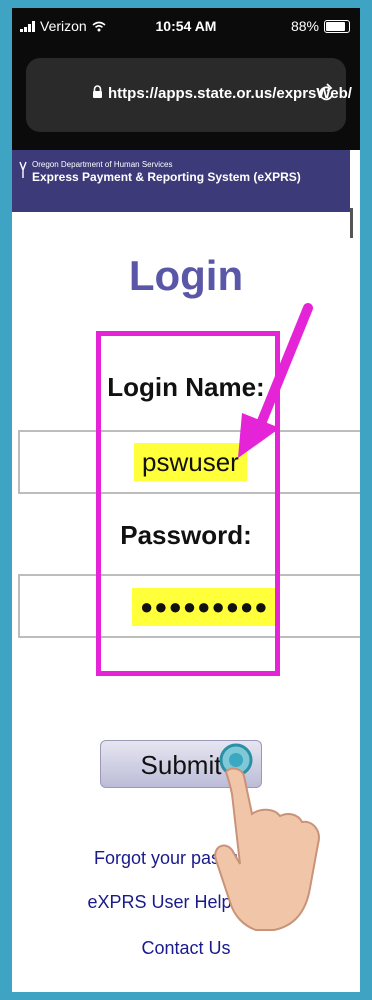  I want to click on scroll-indicator, so click(351, 223).